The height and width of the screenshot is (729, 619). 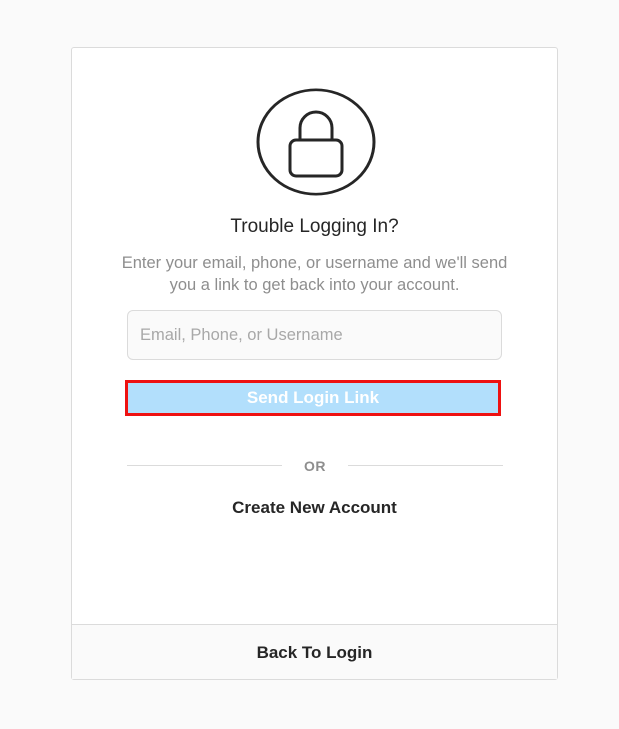 I want to click on create-new-account-link: Create New Account, so click(x=314, y=508).